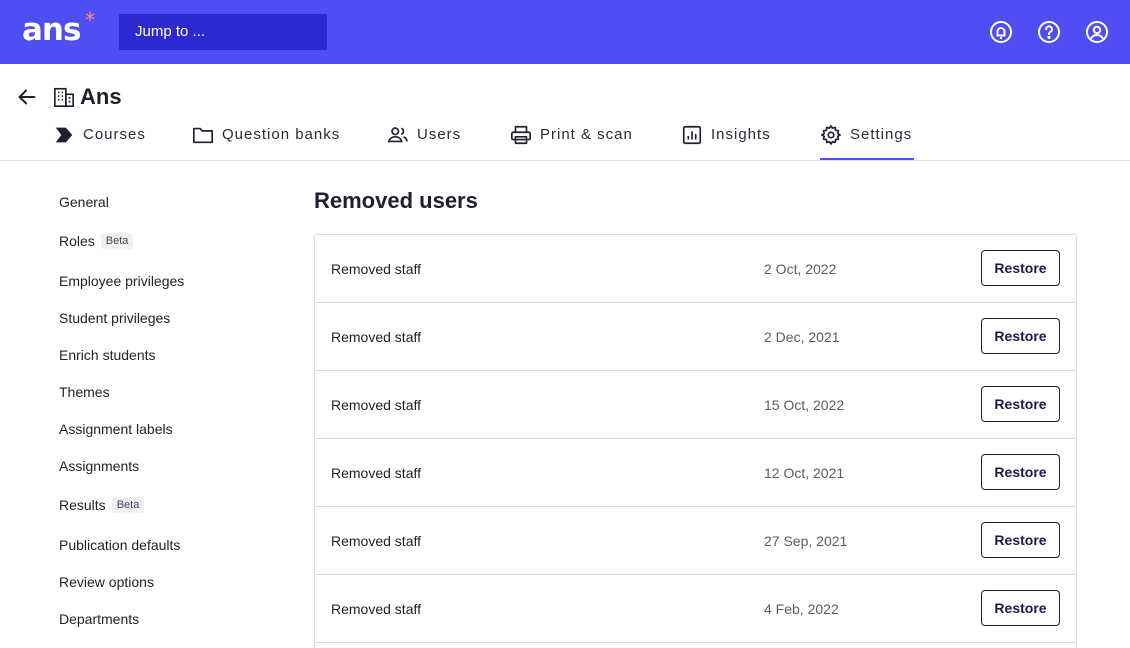  Describe the element at coordinates (101, 96) in the screenshot. I see `page-title: Ans` at that location.